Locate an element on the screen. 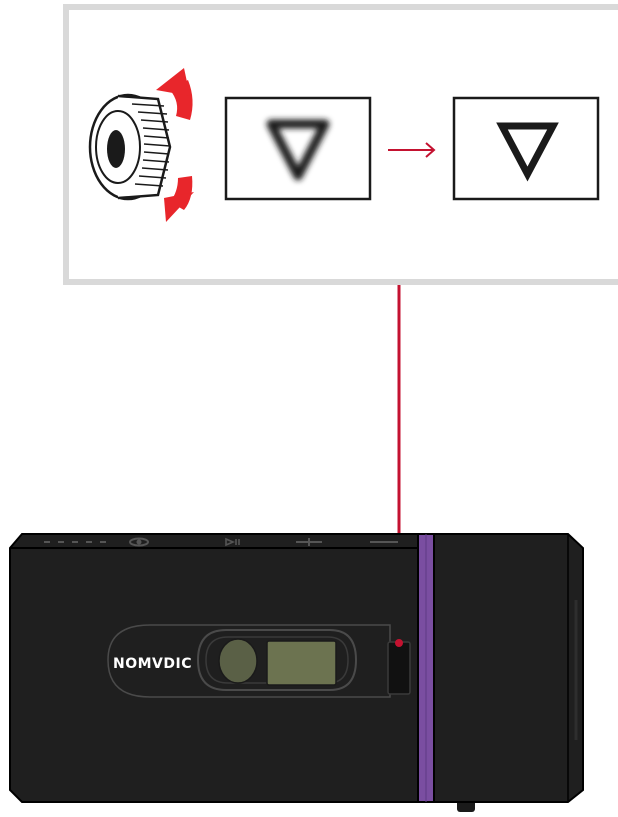  brand-logo: NOMVDIC is located at coordinates (152, 664).